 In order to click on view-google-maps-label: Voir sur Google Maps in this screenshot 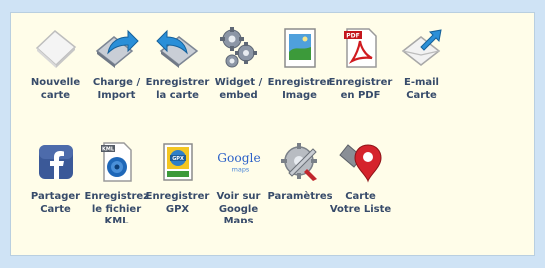, I will do `click(238, 207)`.